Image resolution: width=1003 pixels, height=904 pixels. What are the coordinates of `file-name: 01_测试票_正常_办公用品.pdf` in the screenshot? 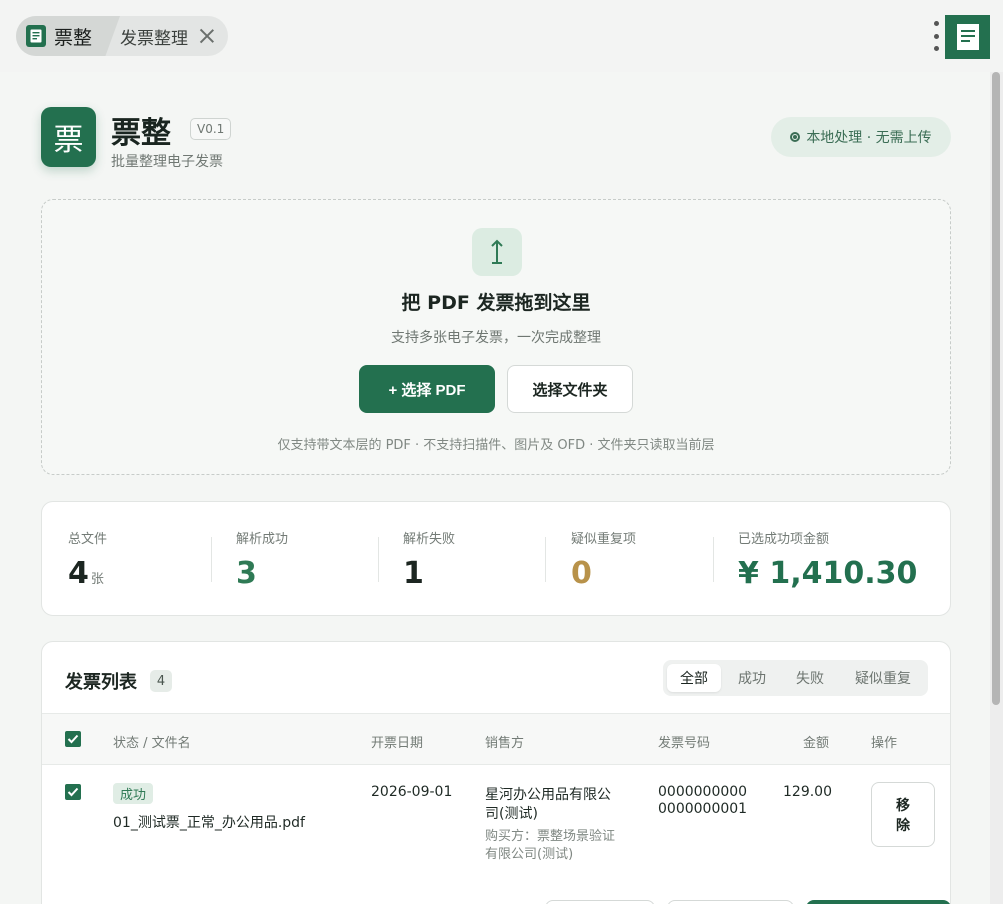 It's located at (209, 823).